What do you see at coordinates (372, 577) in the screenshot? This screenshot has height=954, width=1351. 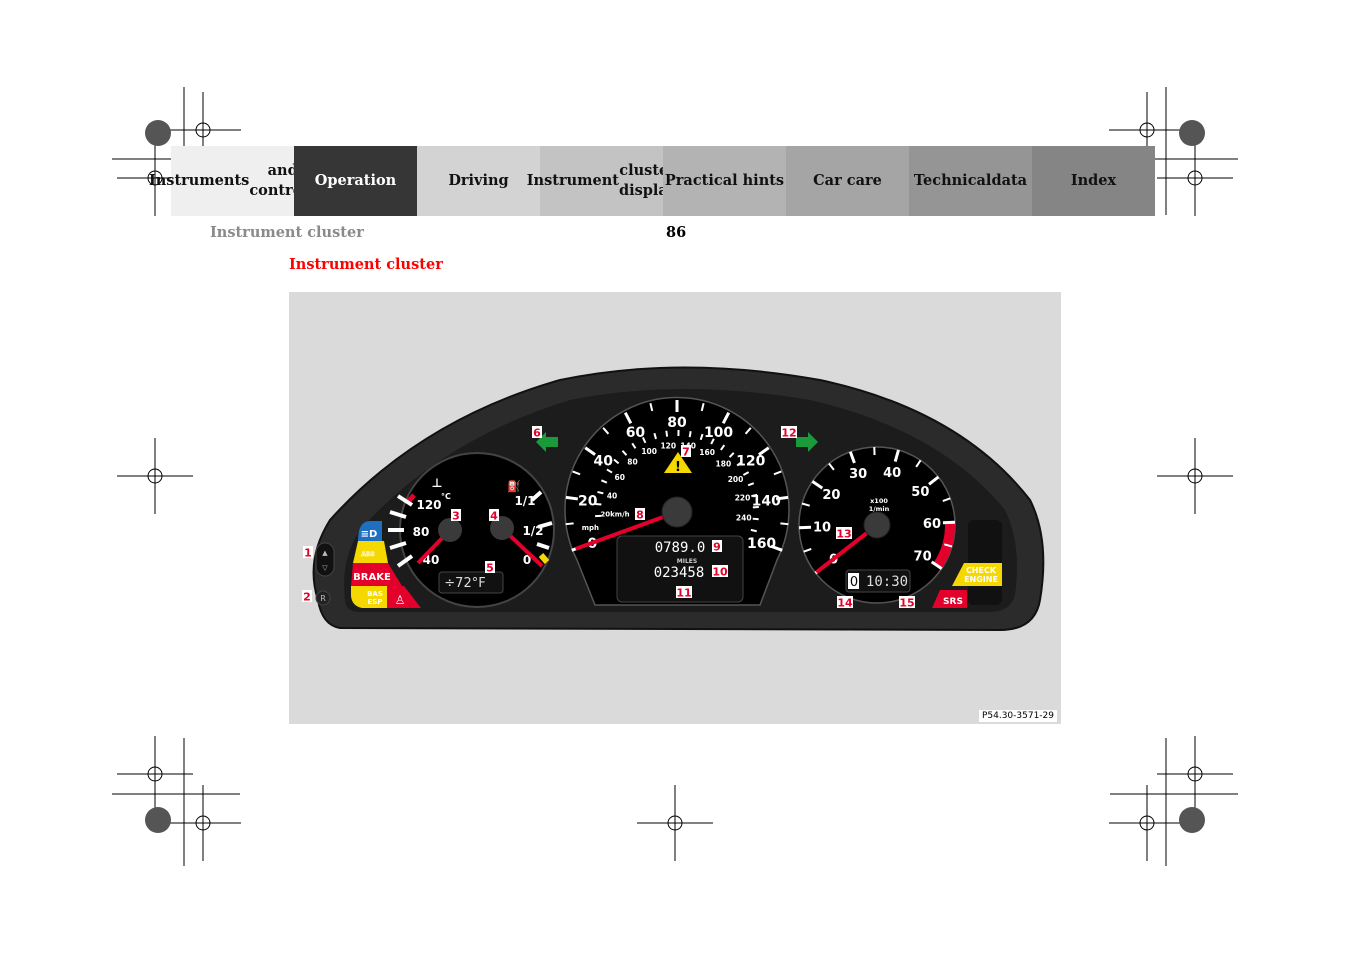 I see `brake-label: BRAKE` at bounding box center [372, 577].